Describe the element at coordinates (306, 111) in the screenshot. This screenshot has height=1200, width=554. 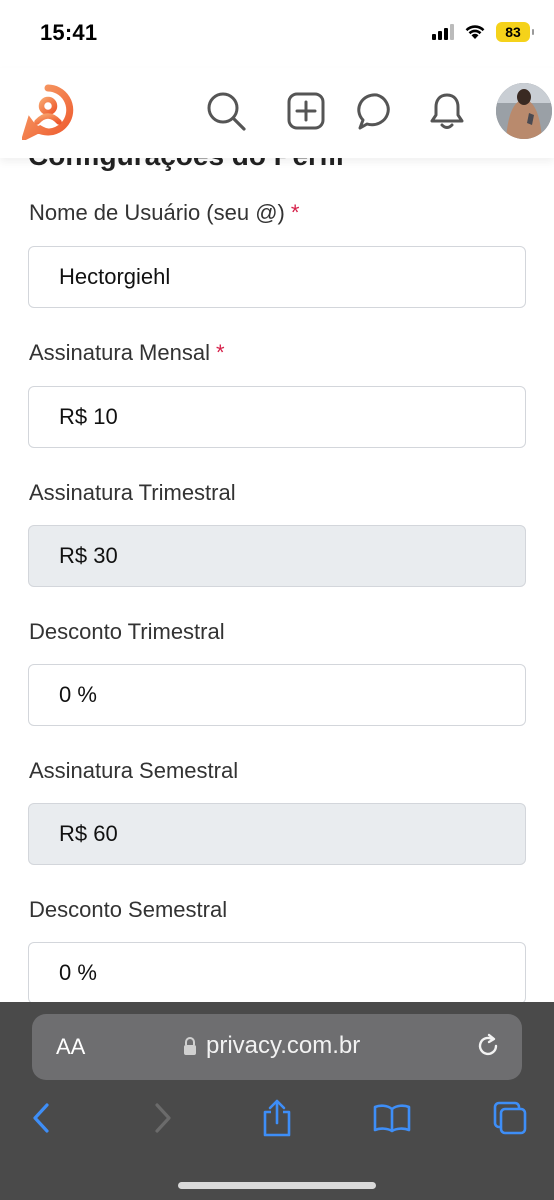
I see `add-post-icon` at that location.